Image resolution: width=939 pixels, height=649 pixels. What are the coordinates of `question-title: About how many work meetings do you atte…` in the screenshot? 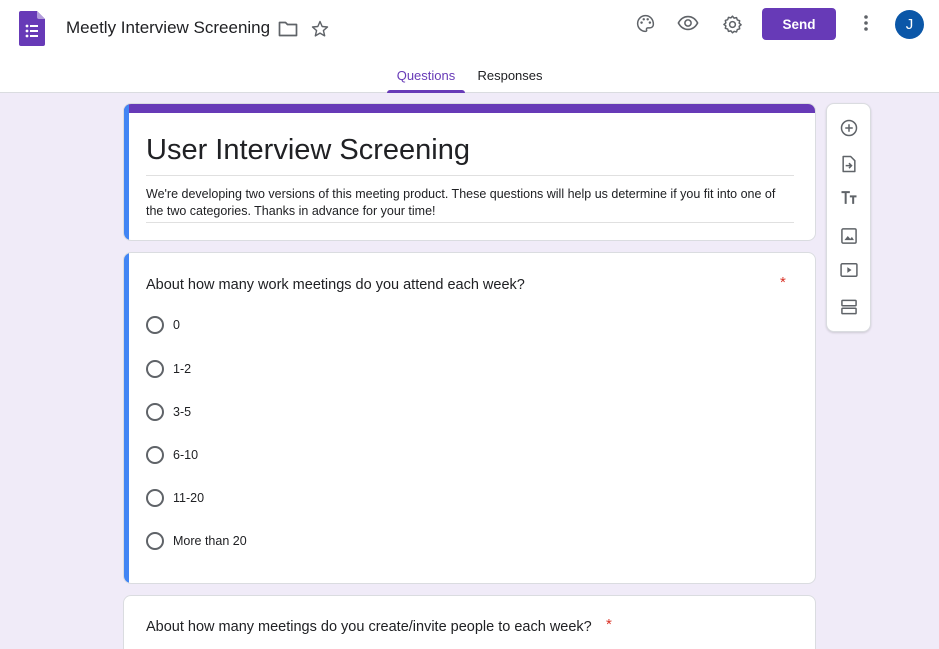 It's located at (335, 285).